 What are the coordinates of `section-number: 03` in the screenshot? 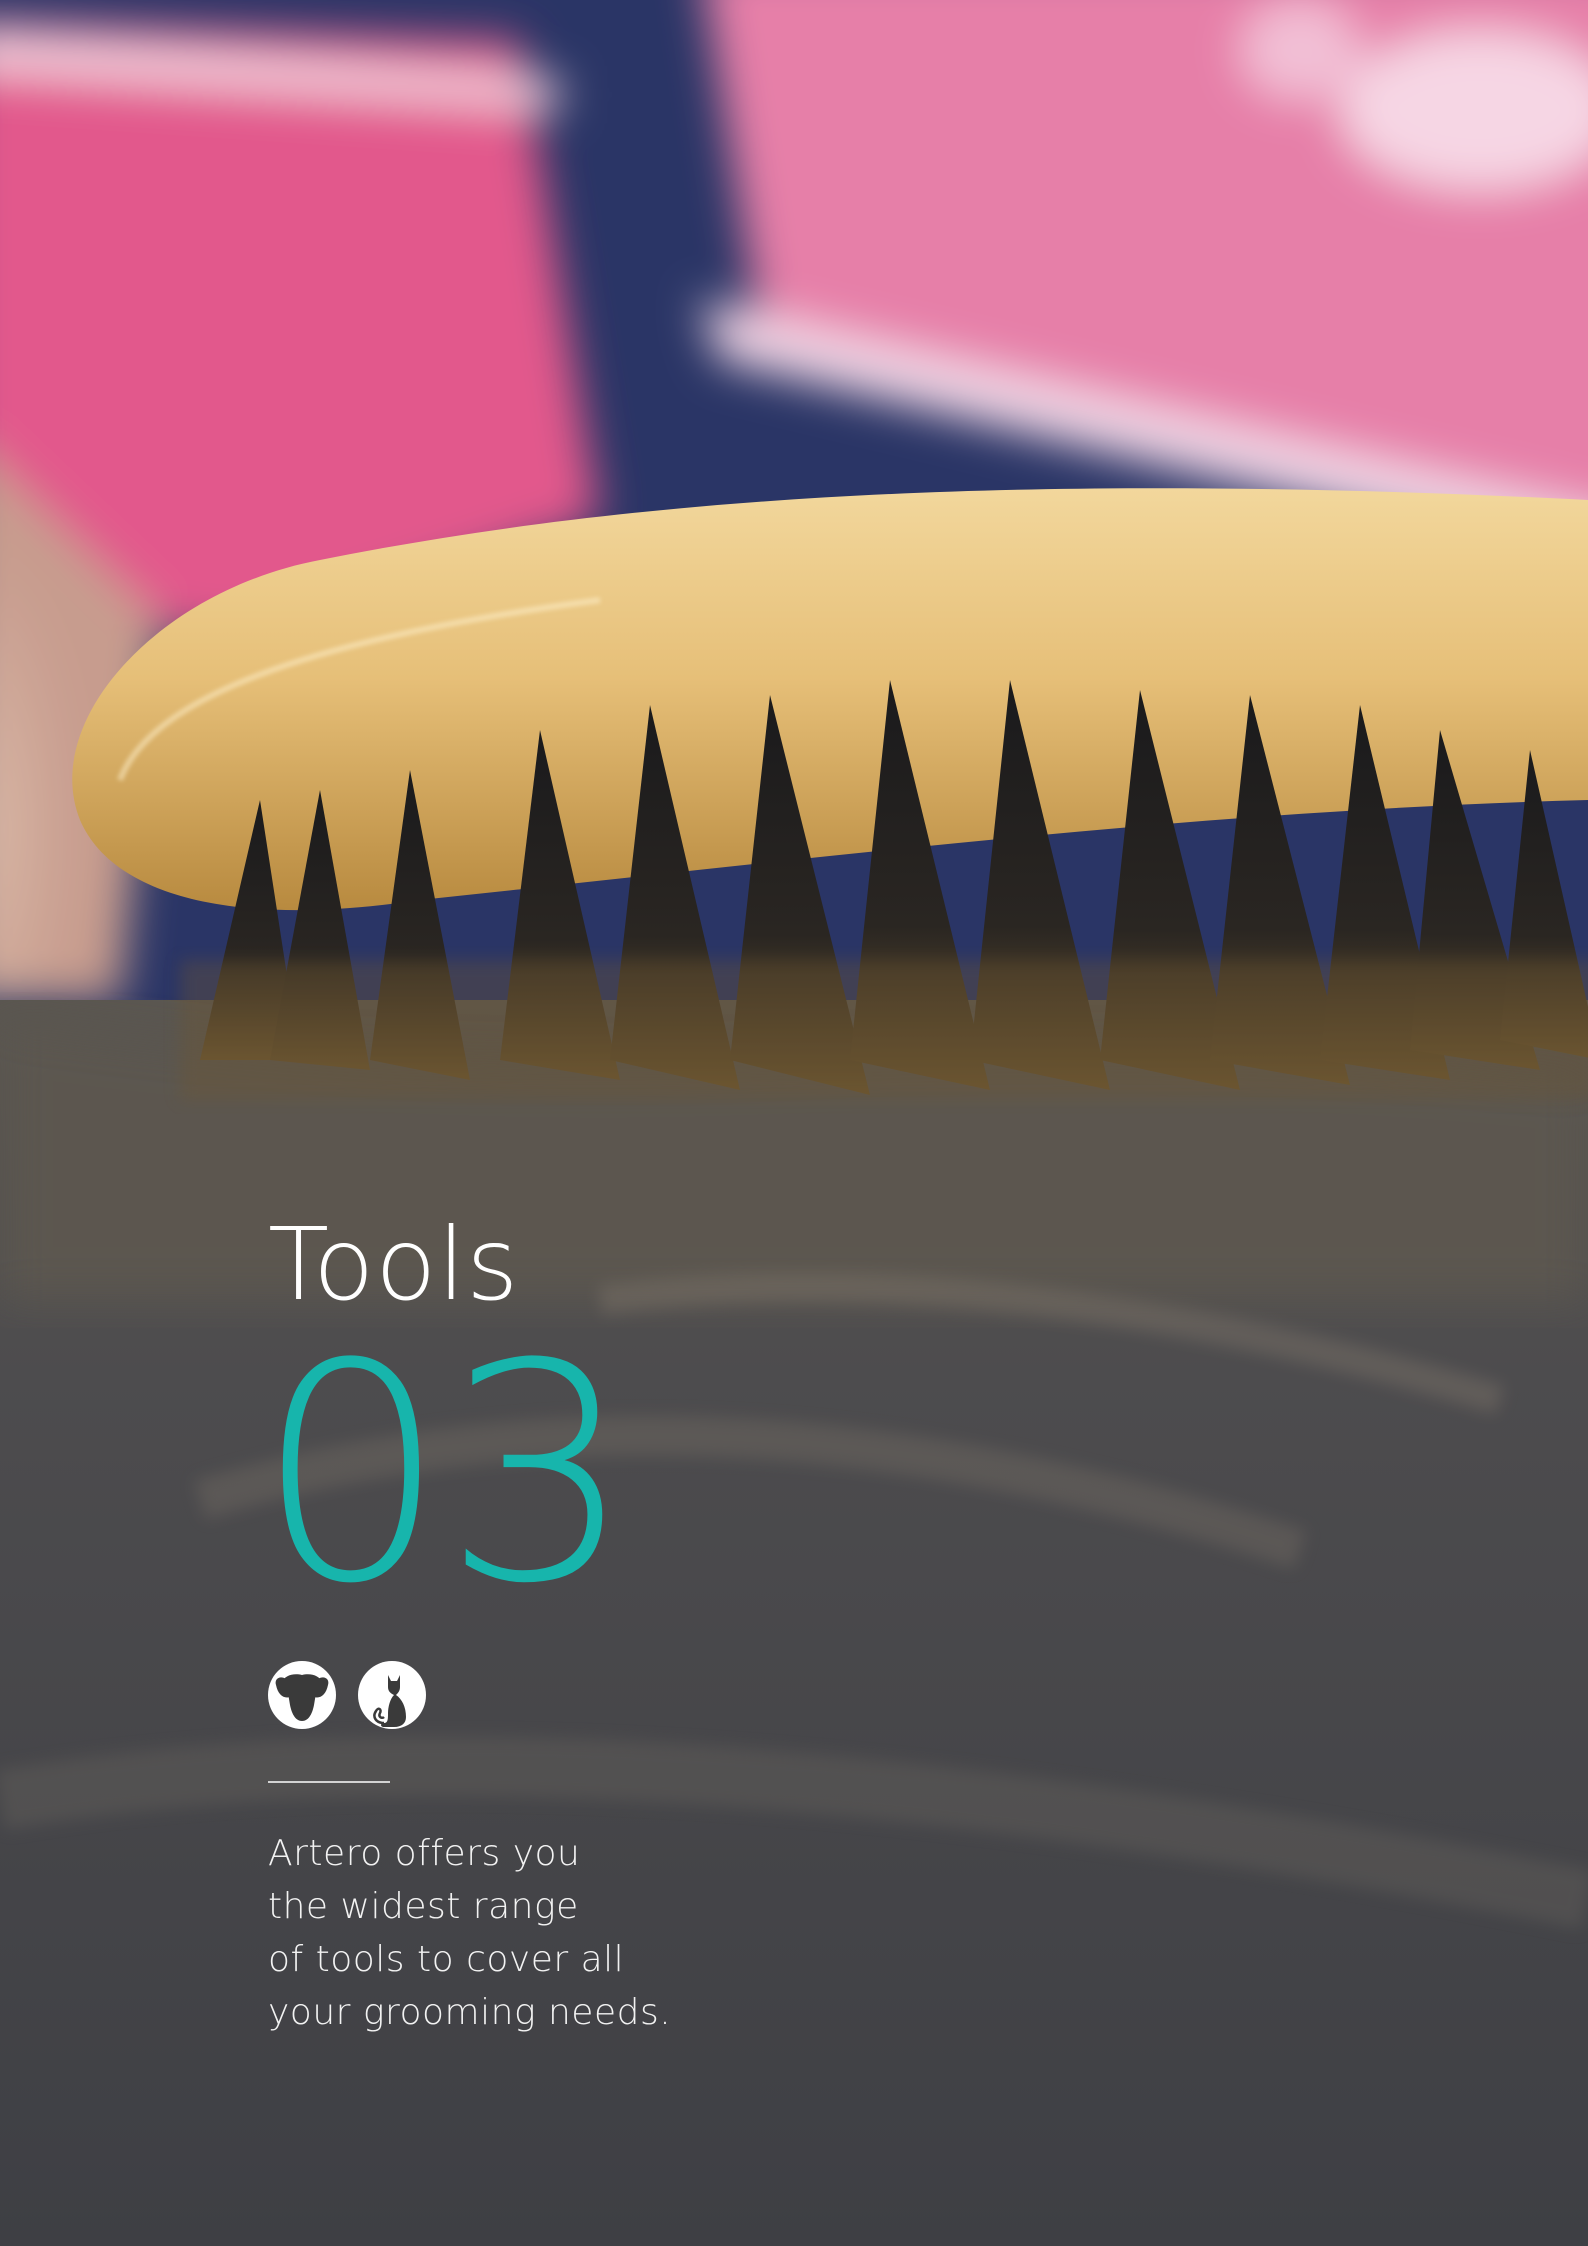 It's located at (445, 1474).